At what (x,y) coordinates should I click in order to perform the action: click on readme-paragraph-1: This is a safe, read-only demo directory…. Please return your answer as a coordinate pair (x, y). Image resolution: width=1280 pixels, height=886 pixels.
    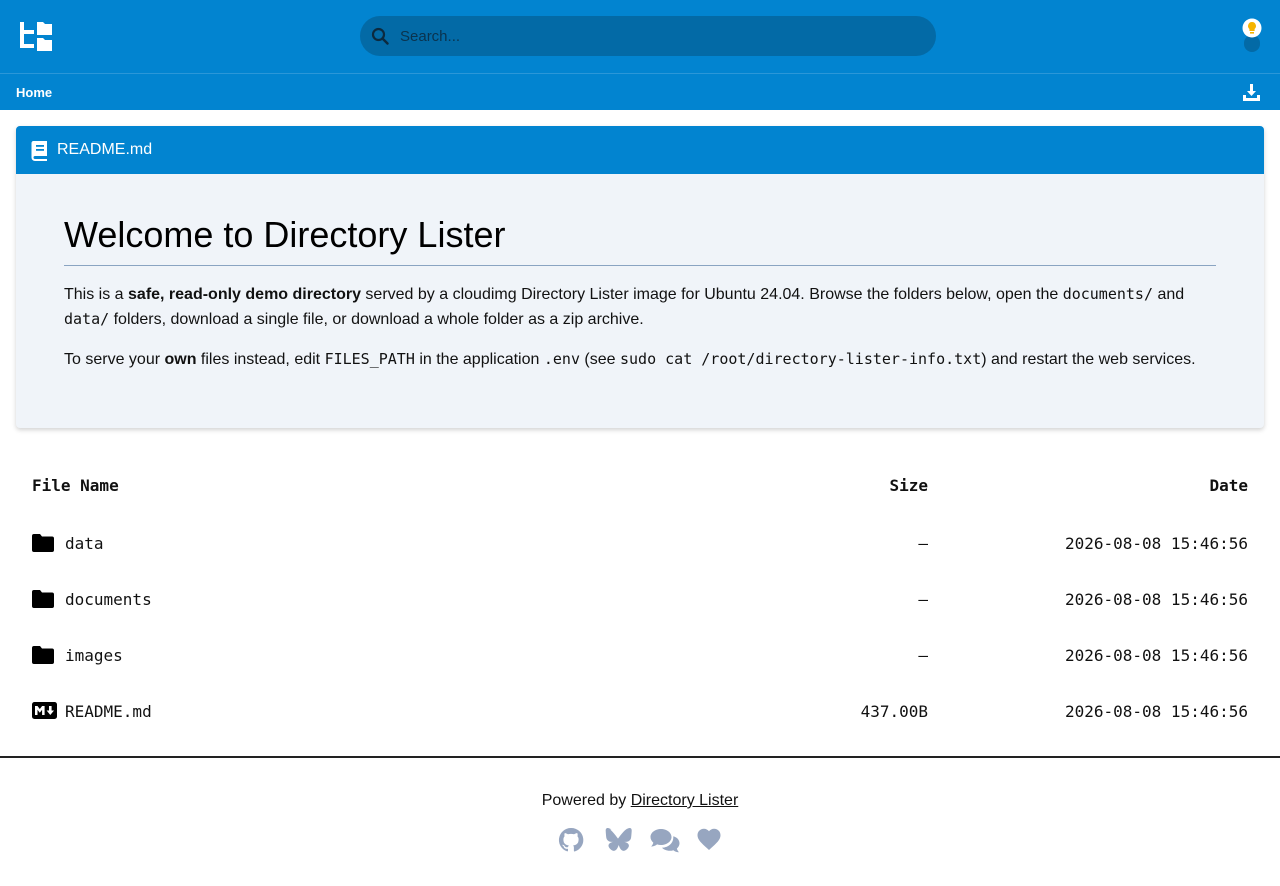
    Looking at the image, I should click on (624, 306).